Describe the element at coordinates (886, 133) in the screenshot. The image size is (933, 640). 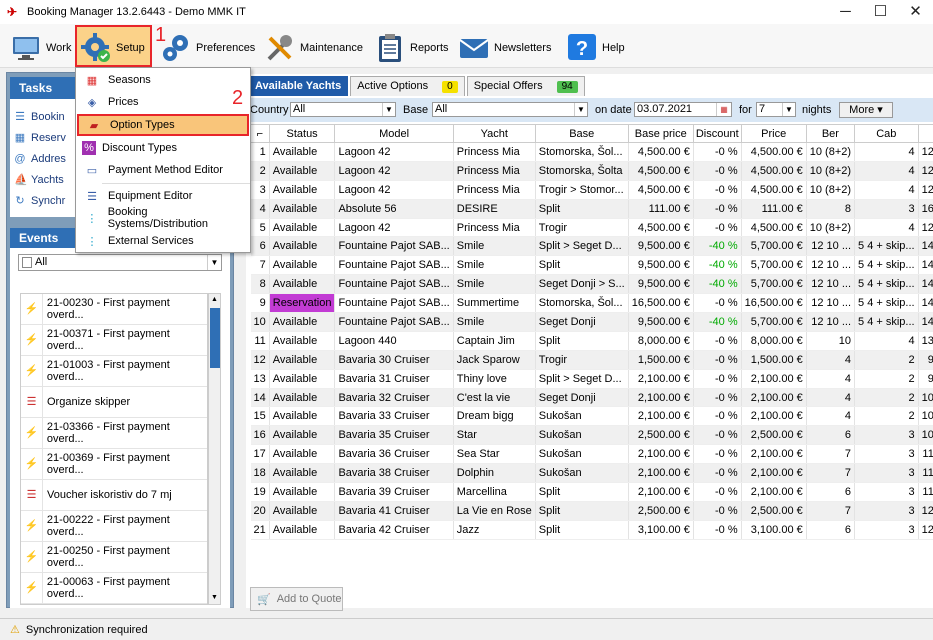
I see `column-header: Cab` at that location.